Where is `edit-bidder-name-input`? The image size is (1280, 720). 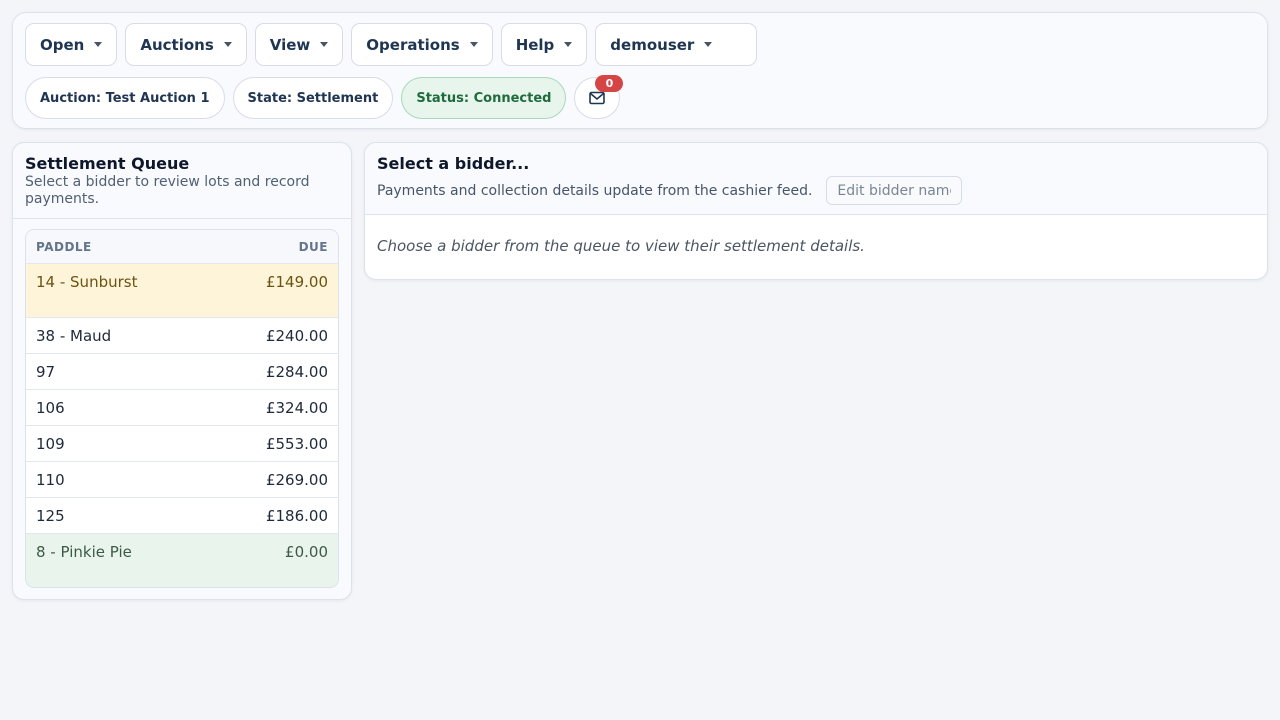 edit-bidder-name-input is located at coordinates (894, 190).